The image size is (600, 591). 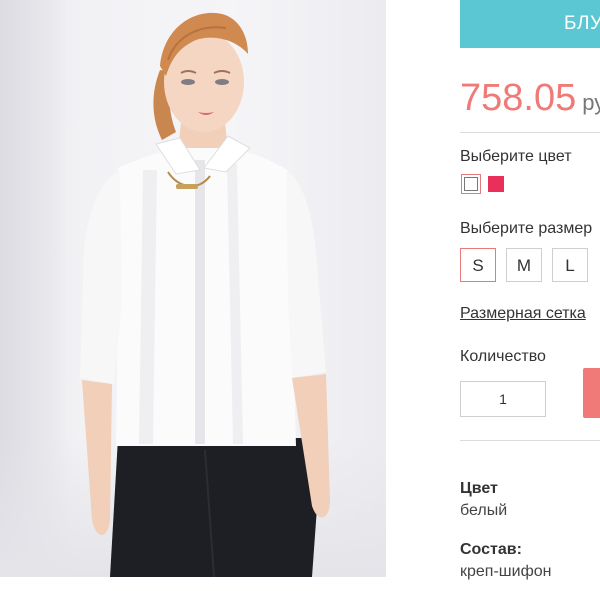 I want to click on color-selector-label: Выберите цвет, so click(x=516, y=156).